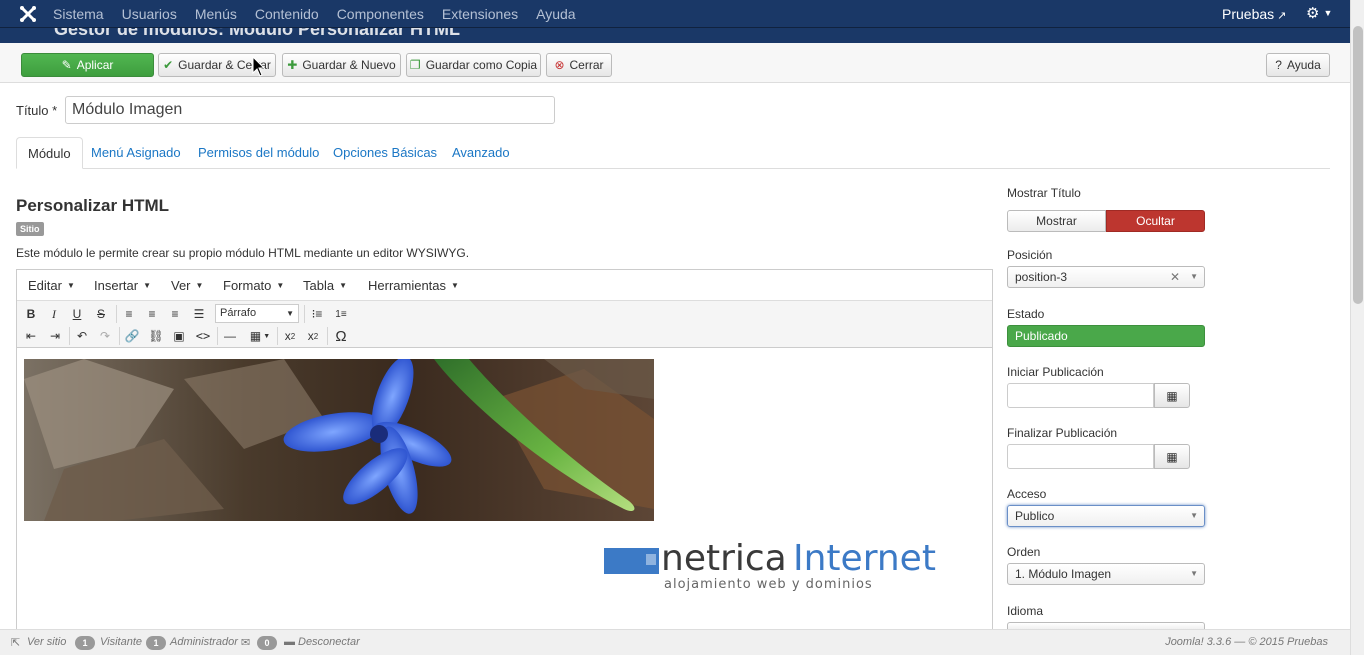 The width and height of the screenshot is (1364, 655). What do you see at coordinates (1172, 395) in the screenshot?
I see `start-calendar-button: ▦` at bounding box center [1172, 395].